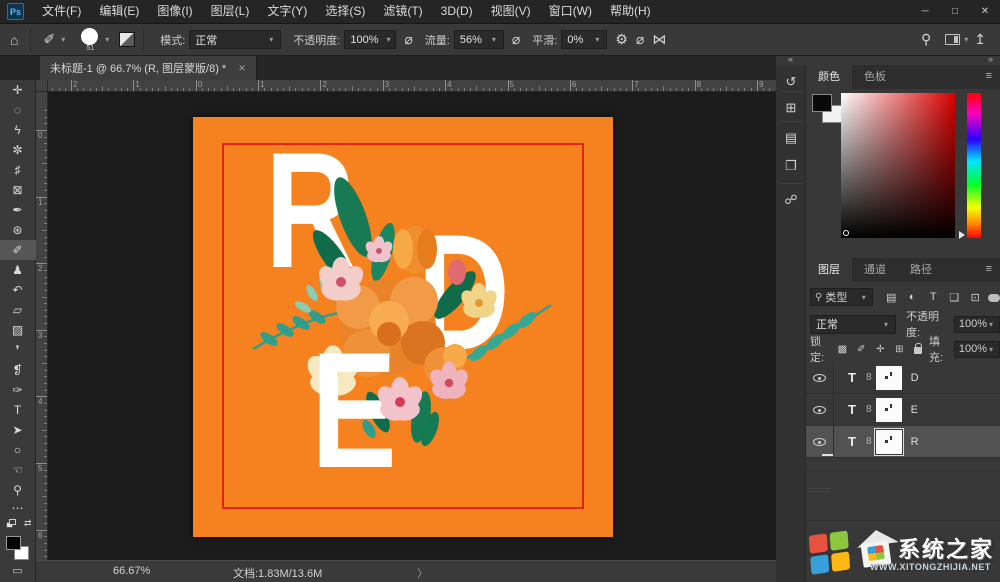  Describe the element at coordinates (90, 40) in the screenshot. I see `brush-preset-picker: 51` at that location.